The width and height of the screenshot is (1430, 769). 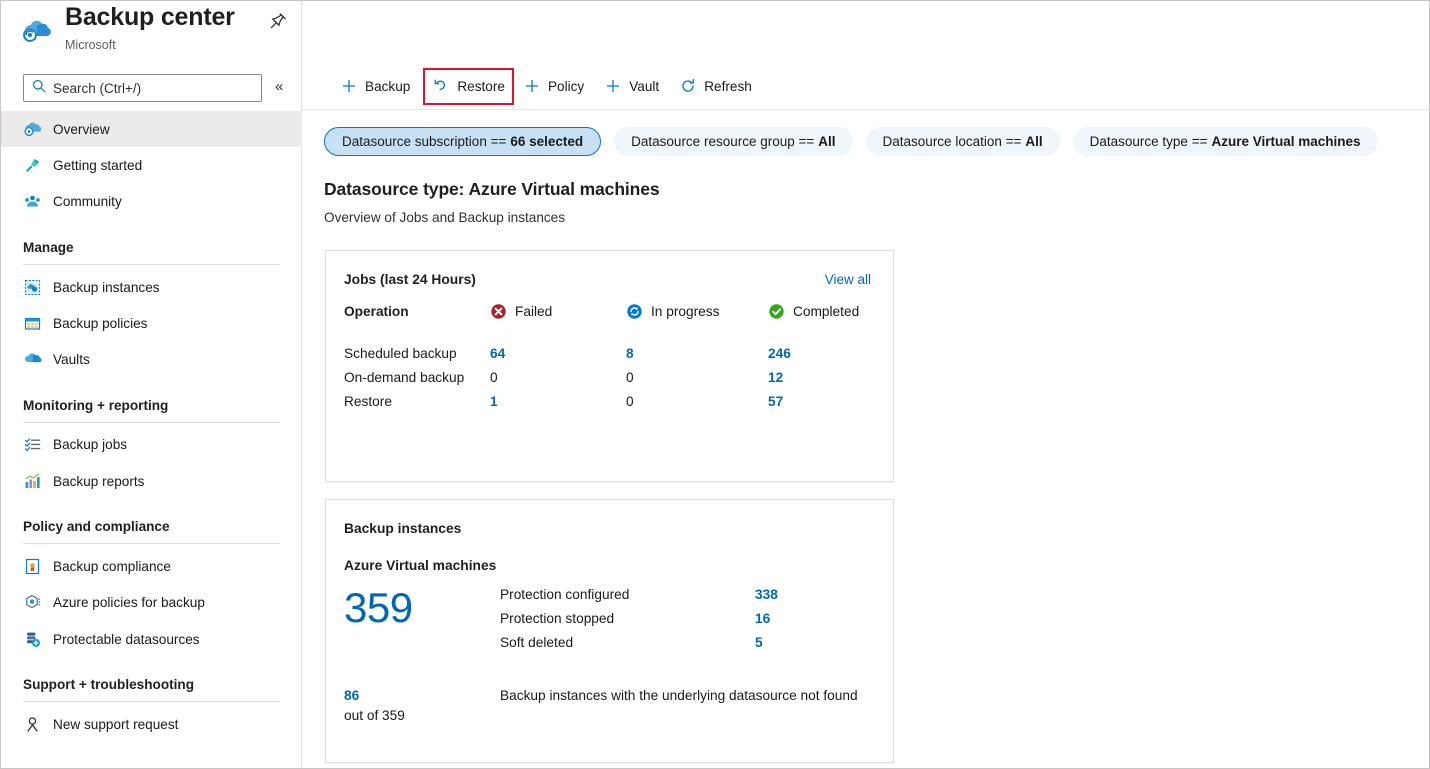 I want to click on instance-status-label: Protection stopped, so click(x=557, y=618).